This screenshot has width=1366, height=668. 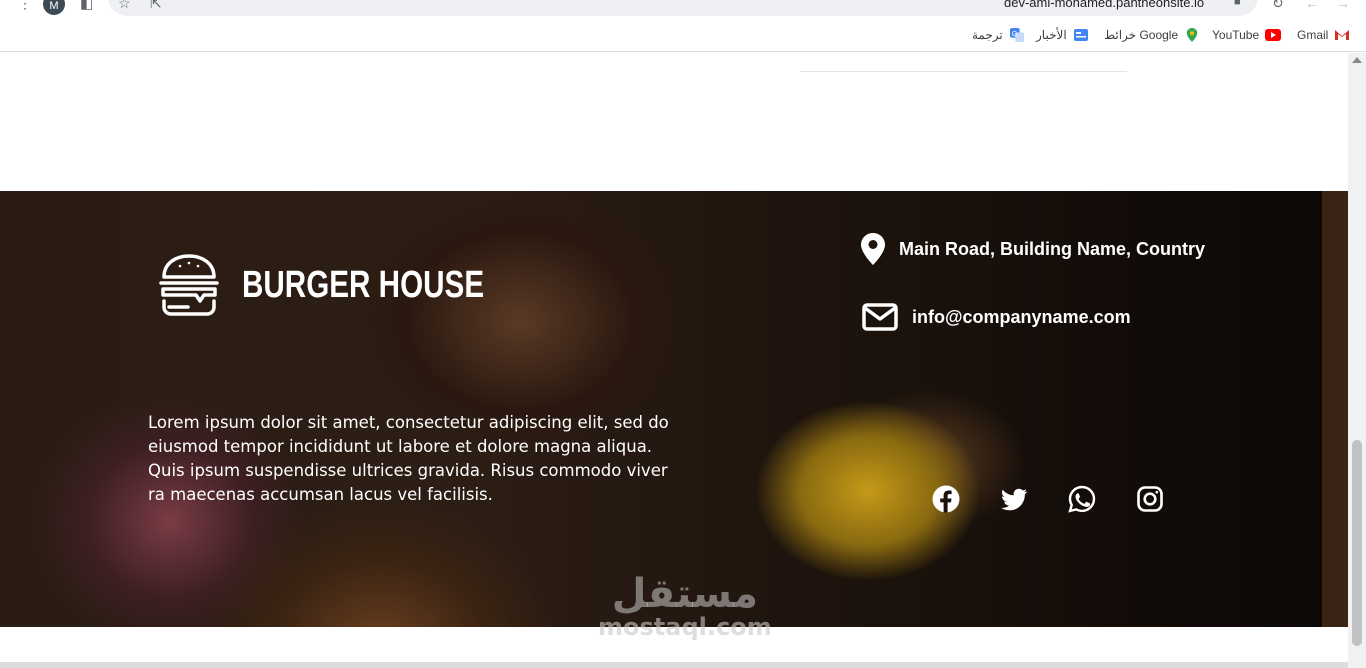 What do you see at coordinates (189, 285) in the screenshot?
I see `burger-icon` at bounding box center [189, 285].